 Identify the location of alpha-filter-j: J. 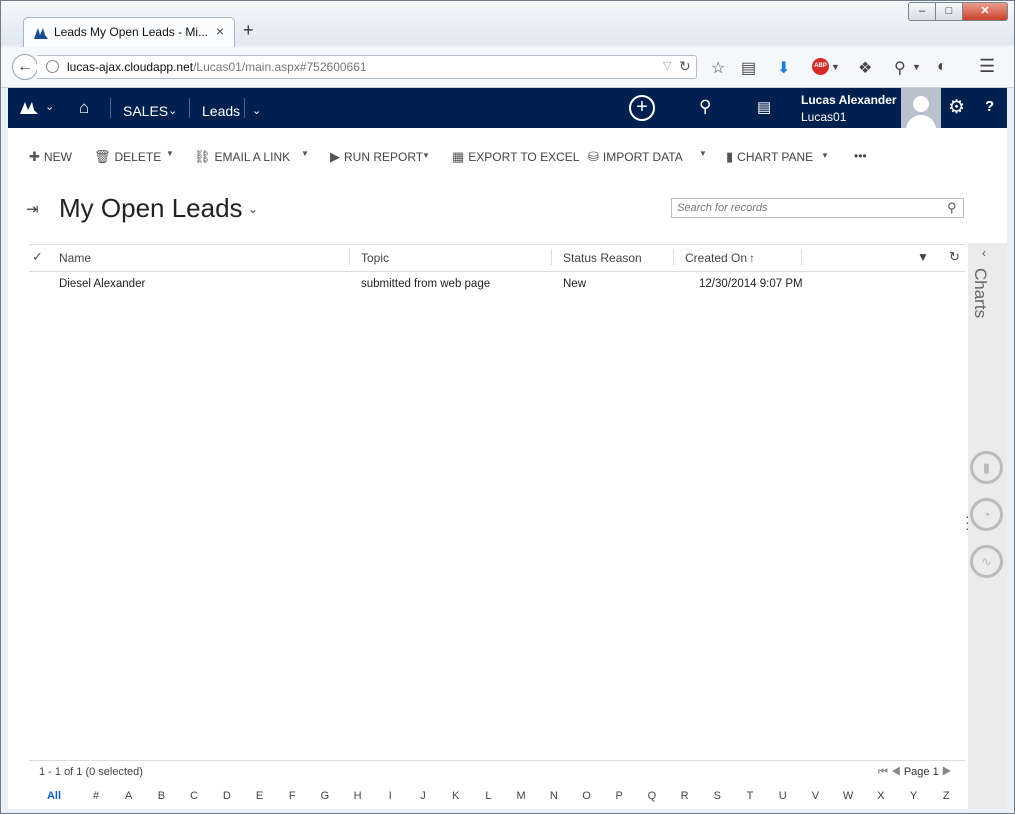
(423, 796).